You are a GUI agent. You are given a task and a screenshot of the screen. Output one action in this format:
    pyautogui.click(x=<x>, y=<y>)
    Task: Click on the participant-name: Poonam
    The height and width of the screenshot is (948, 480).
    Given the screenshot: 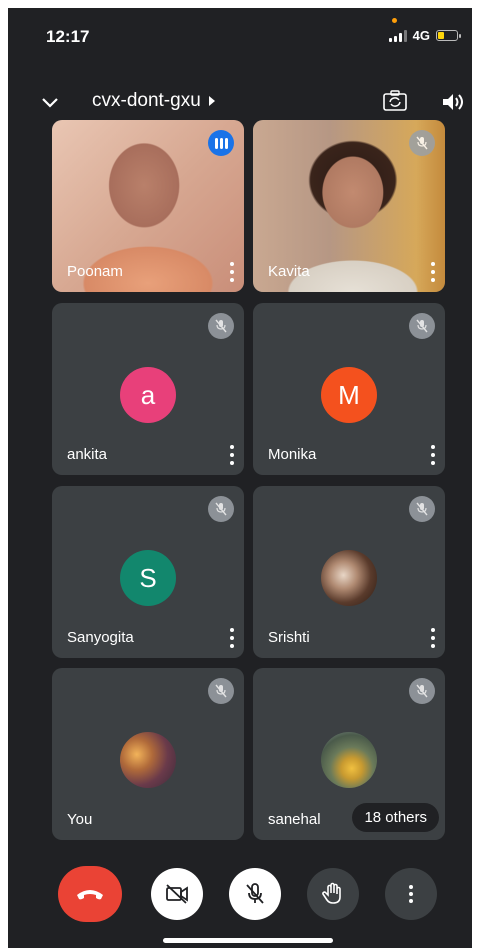 What is the action you would take?
    pyautogui.click(x=95, y=271)
    